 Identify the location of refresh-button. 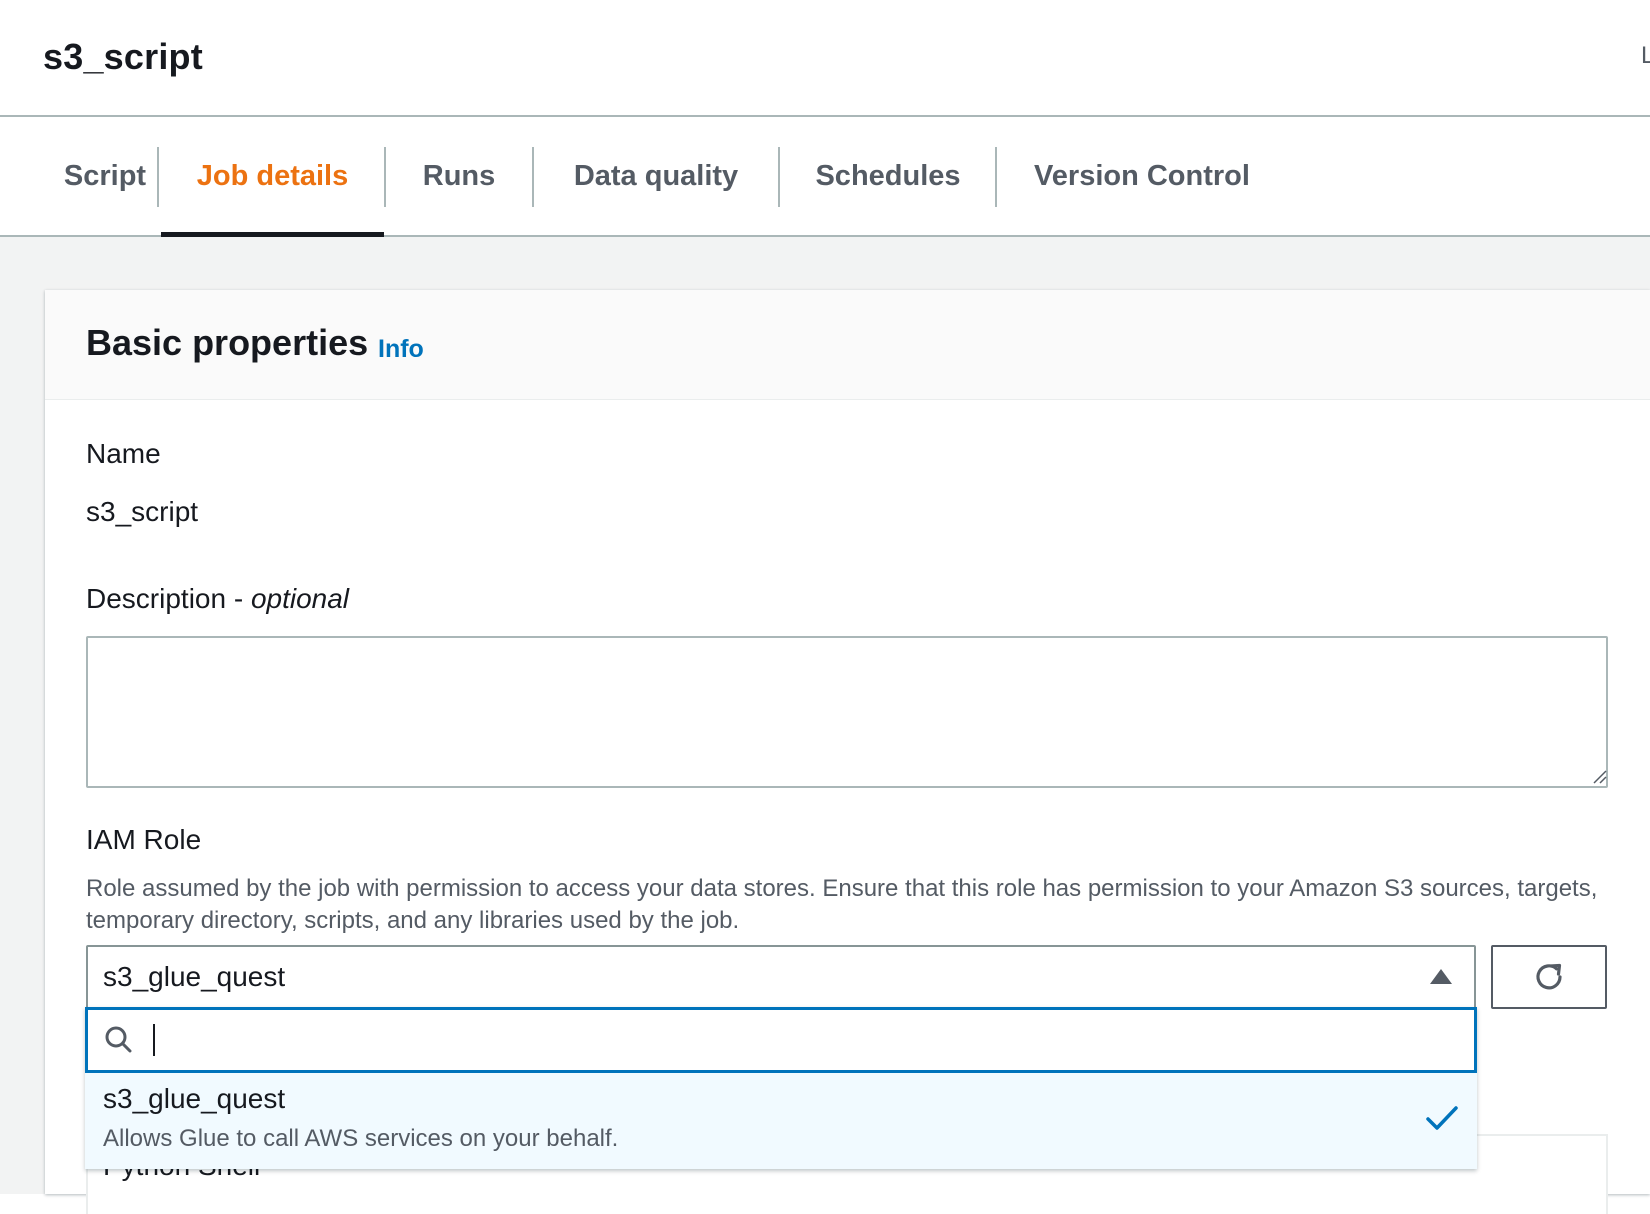
(1549, 977).